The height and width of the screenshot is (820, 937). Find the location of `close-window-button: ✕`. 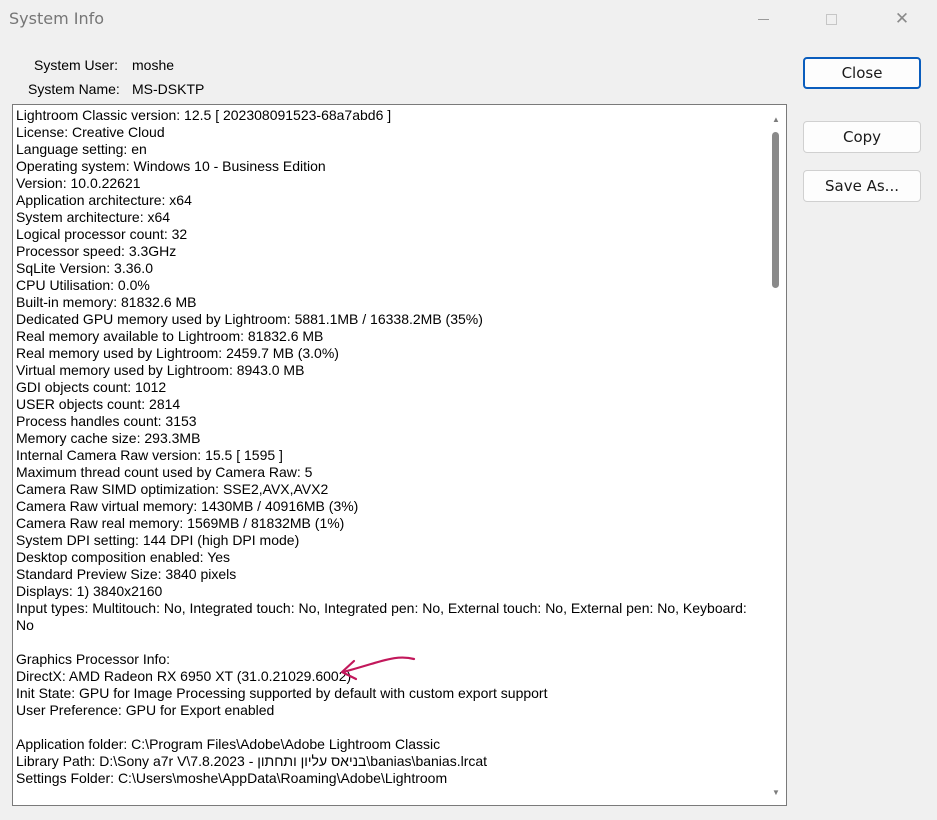

close-window-button: ✕ is located at coordinates (902, 19).